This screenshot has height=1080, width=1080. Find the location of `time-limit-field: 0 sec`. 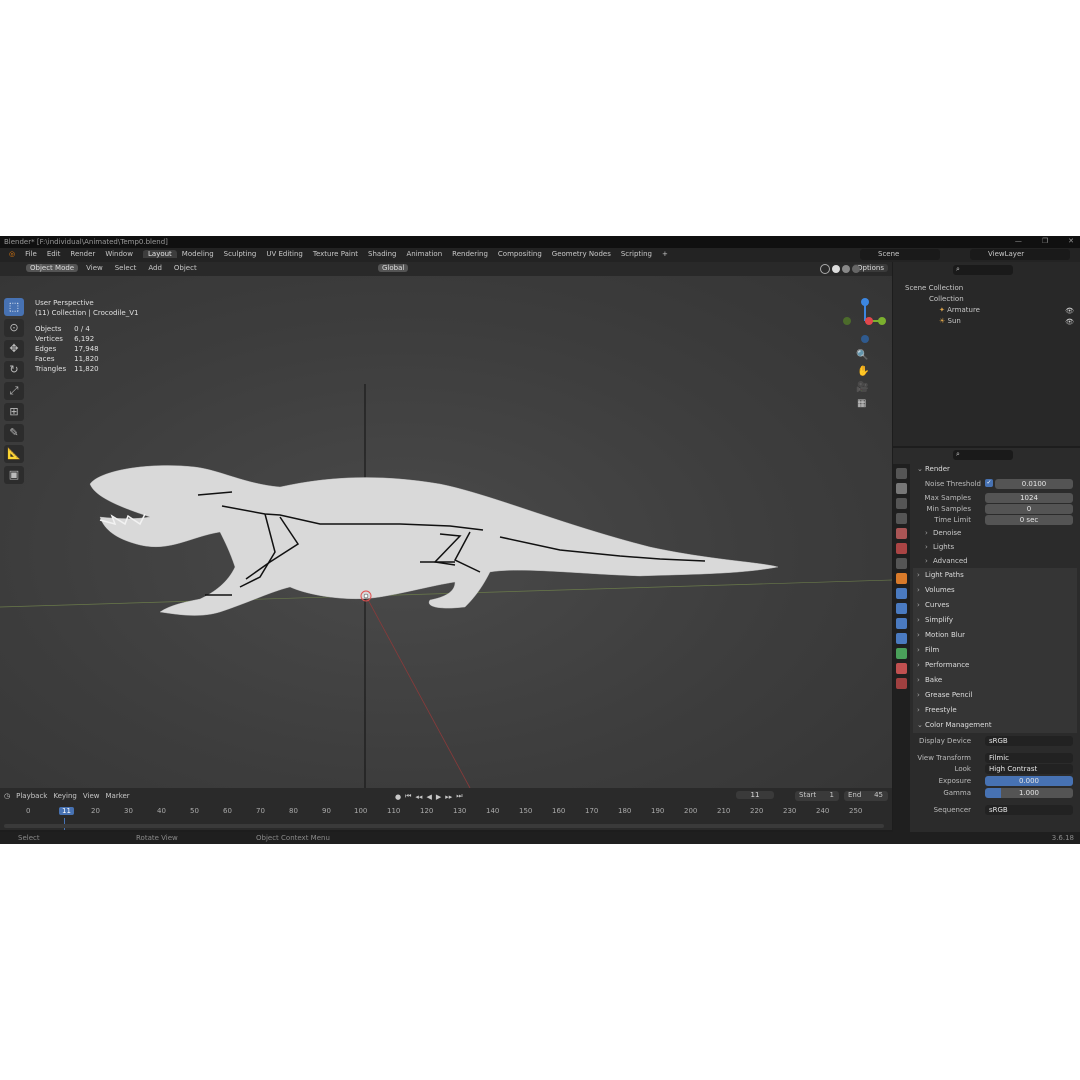

time-limit-field: 0 sec is located at coordinates (1029, 520).